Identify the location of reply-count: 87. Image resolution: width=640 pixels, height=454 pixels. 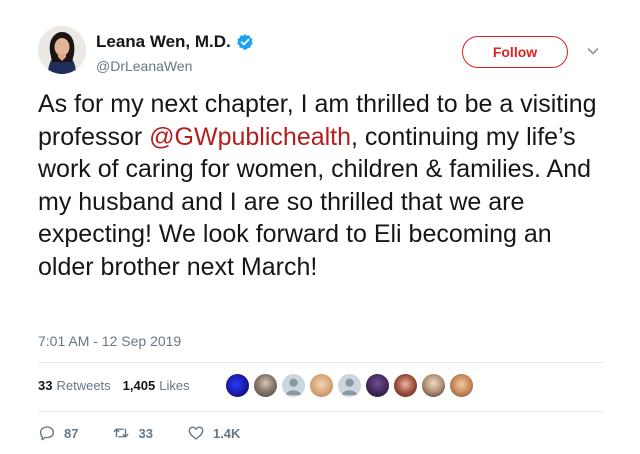
(71, 433).